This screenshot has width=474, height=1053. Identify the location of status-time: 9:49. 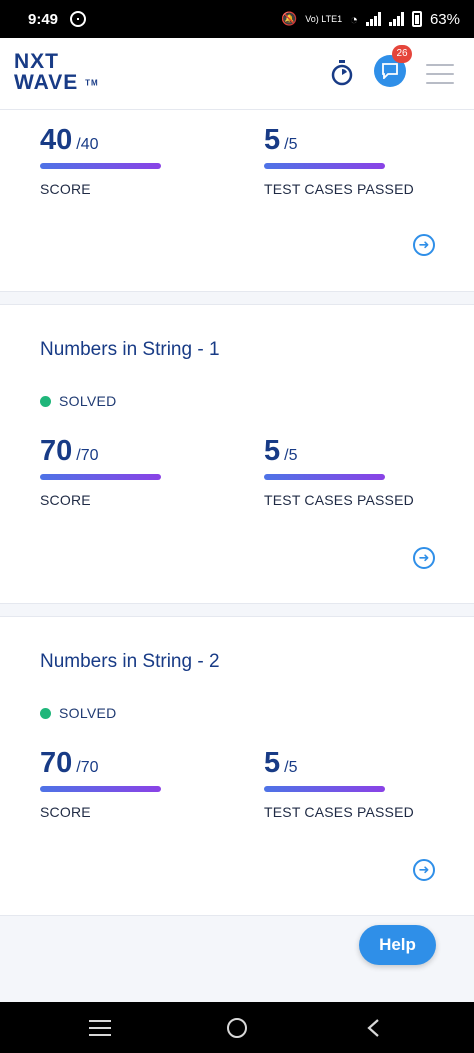
(43, 19).